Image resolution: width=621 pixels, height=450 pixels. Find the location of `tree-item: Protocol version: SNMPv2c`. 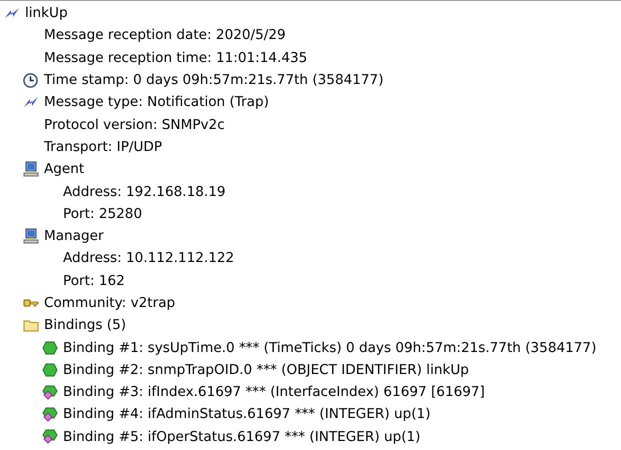

tree-item: Protocol version: SNMPv2c is located at coordinates (134, 124).